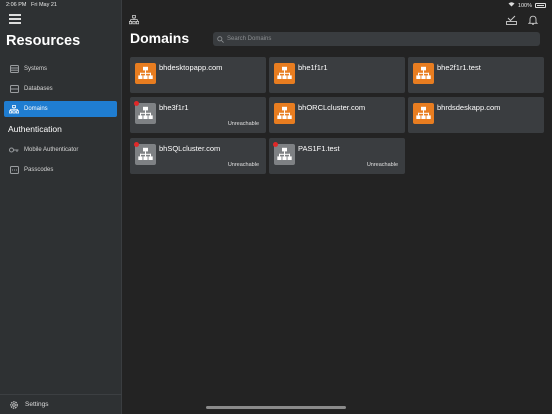 The image size is (552, 414). I want to click on search-input: Search Domains, so click(376, 39).